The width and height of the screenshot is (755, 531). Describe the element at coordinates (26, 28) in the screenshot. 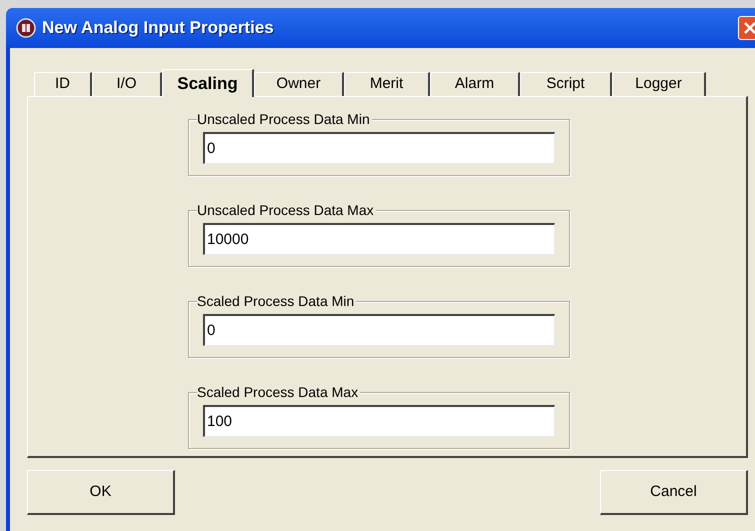

I see `app-icon` at that location.